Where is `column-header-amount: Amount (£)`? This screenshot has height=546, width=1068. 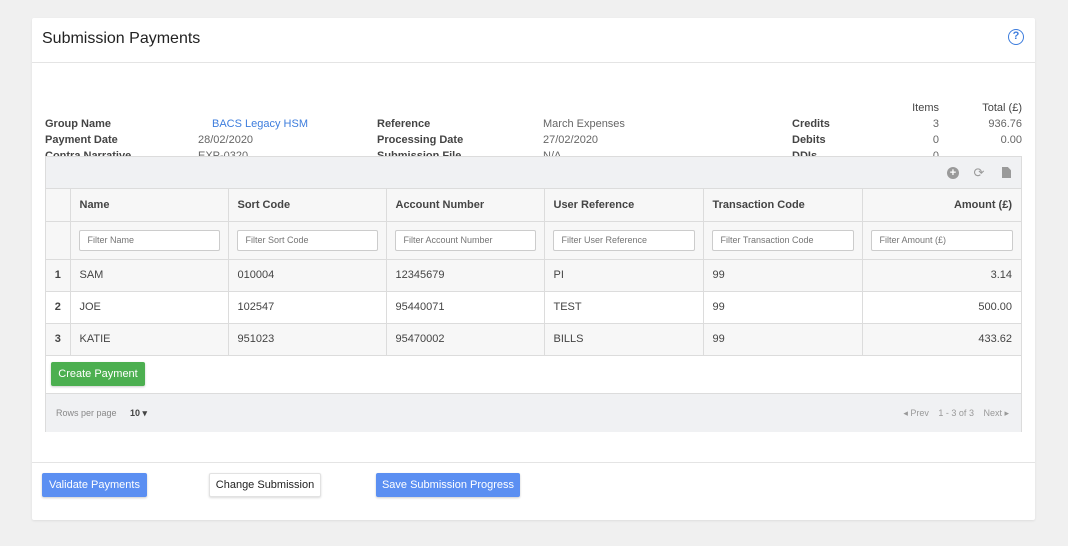
column-header-amount: Amount (£) is located at coordinates (941, 205).